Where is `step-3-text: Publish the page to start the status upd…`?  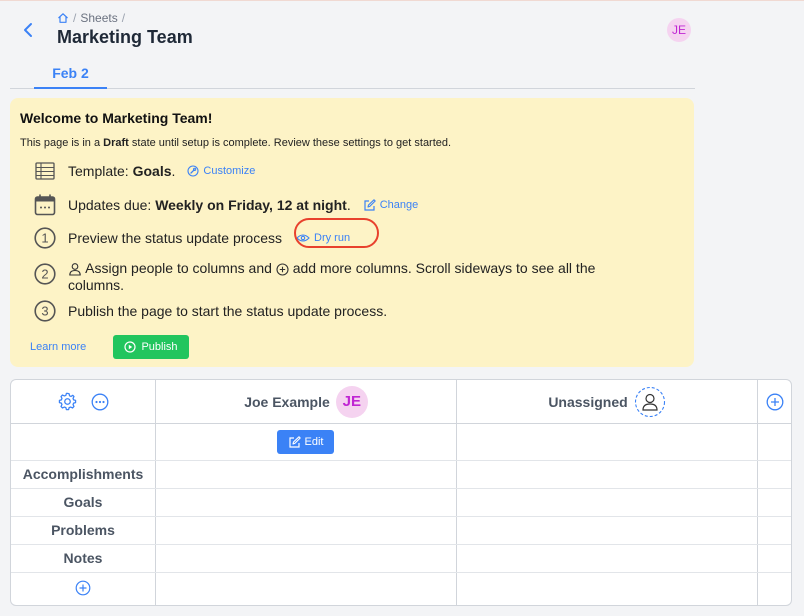 step-3-text: Publish the page to start the status upd… is located at coordinates (228, 311).